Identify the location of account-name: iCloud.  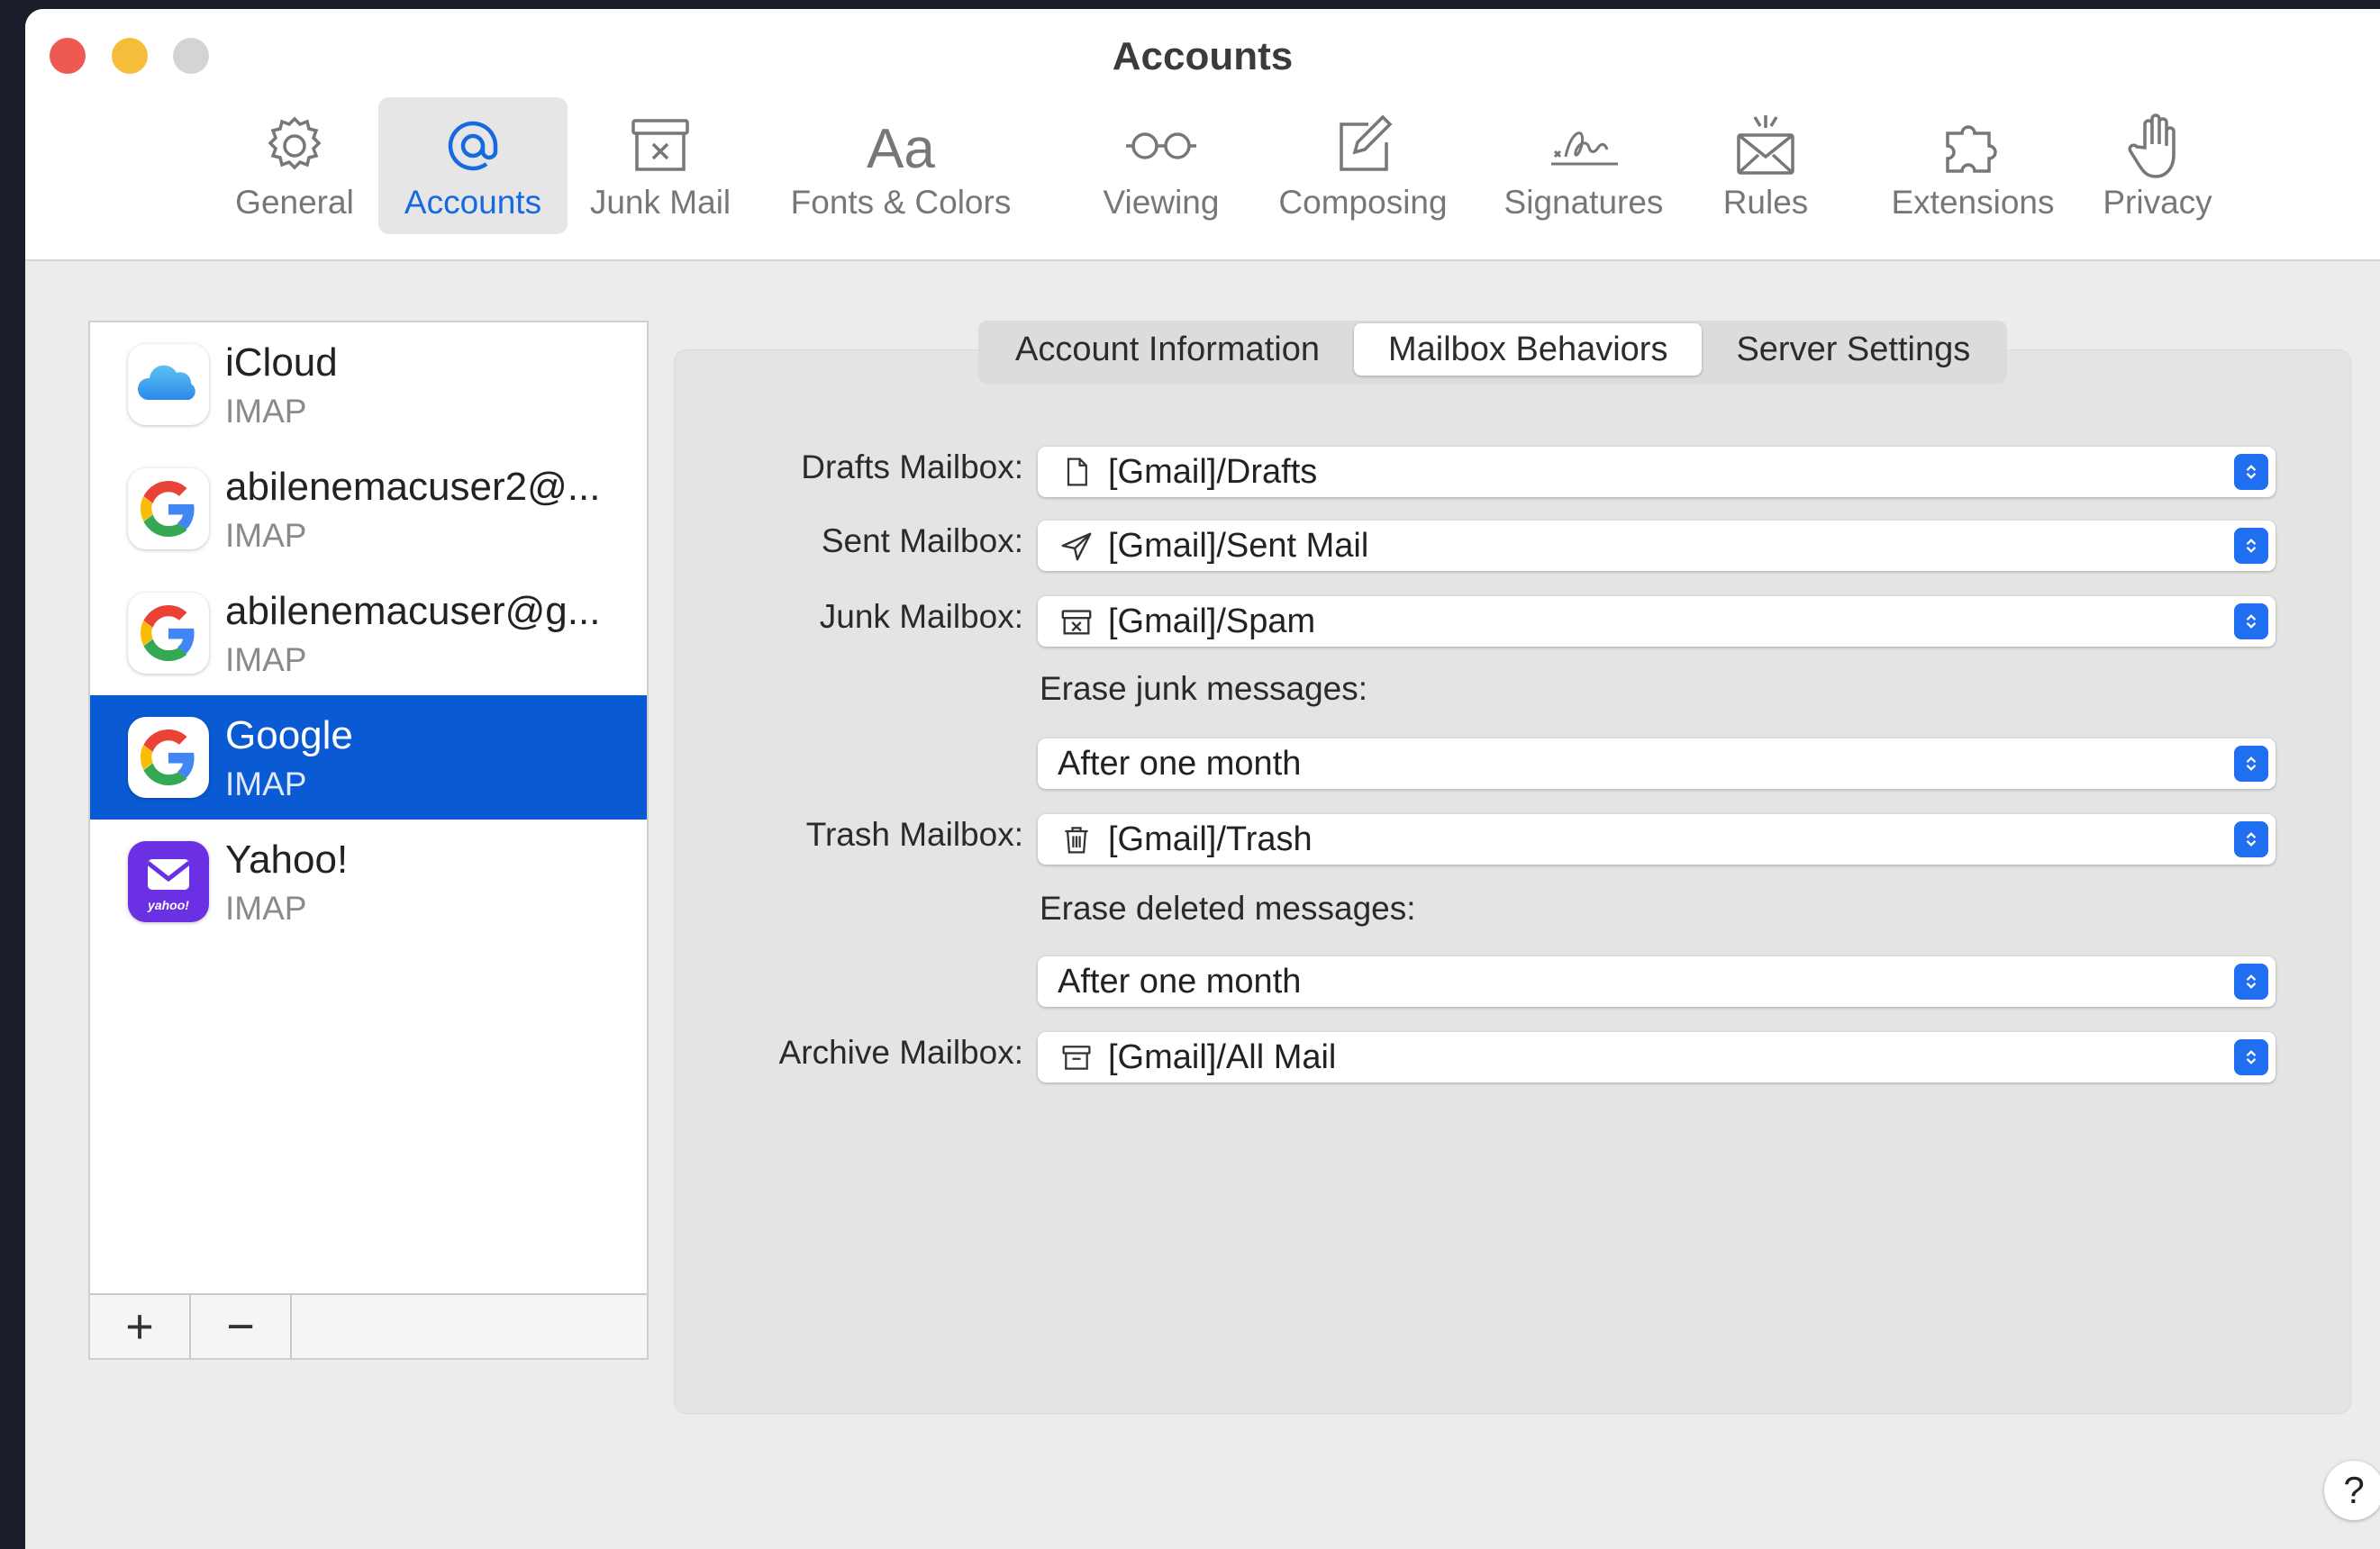
(282, 362).